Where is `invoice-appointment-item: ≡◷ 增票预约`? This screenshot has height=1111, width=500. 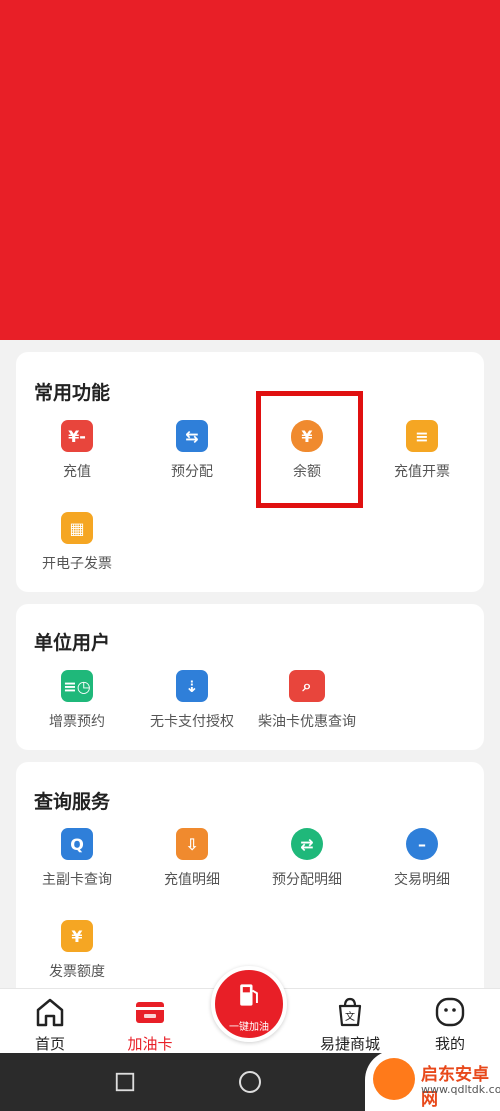 invoice-appointment-item: ≡◷ 增票预约 is located at coordinates (77, 700).